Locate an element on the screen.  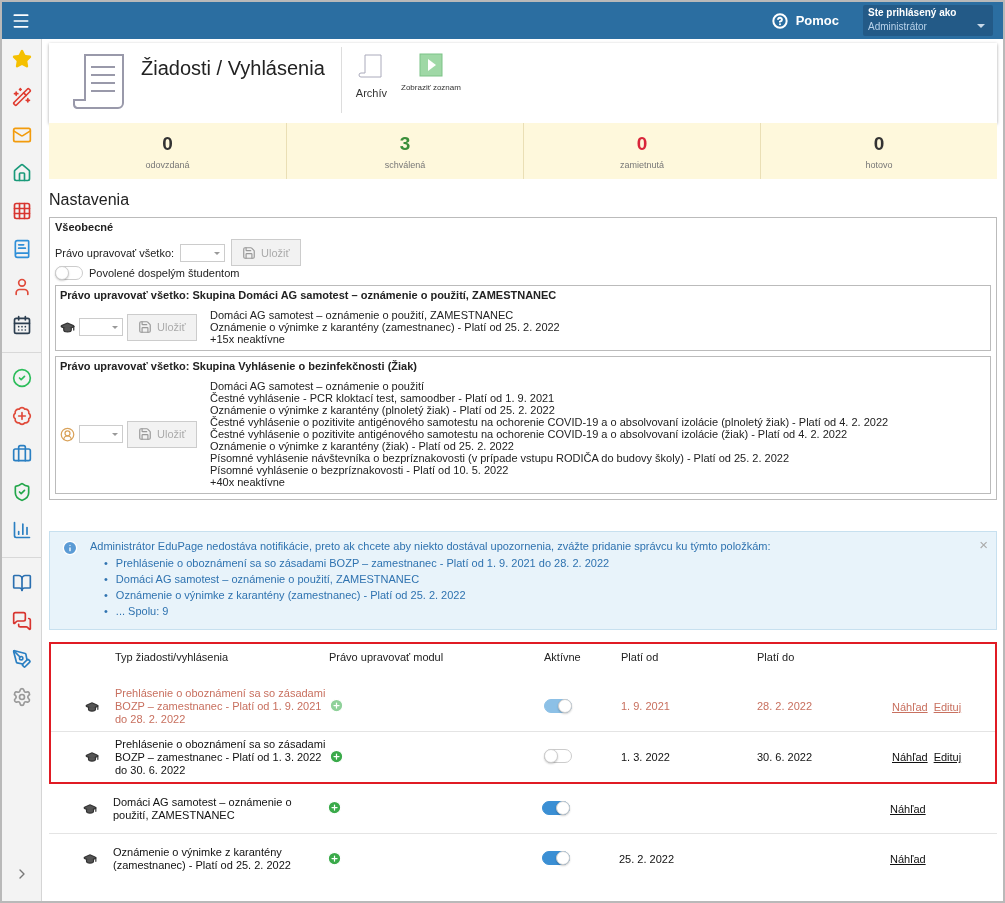
stat-value: 3 is located at coordinates (405, 143).